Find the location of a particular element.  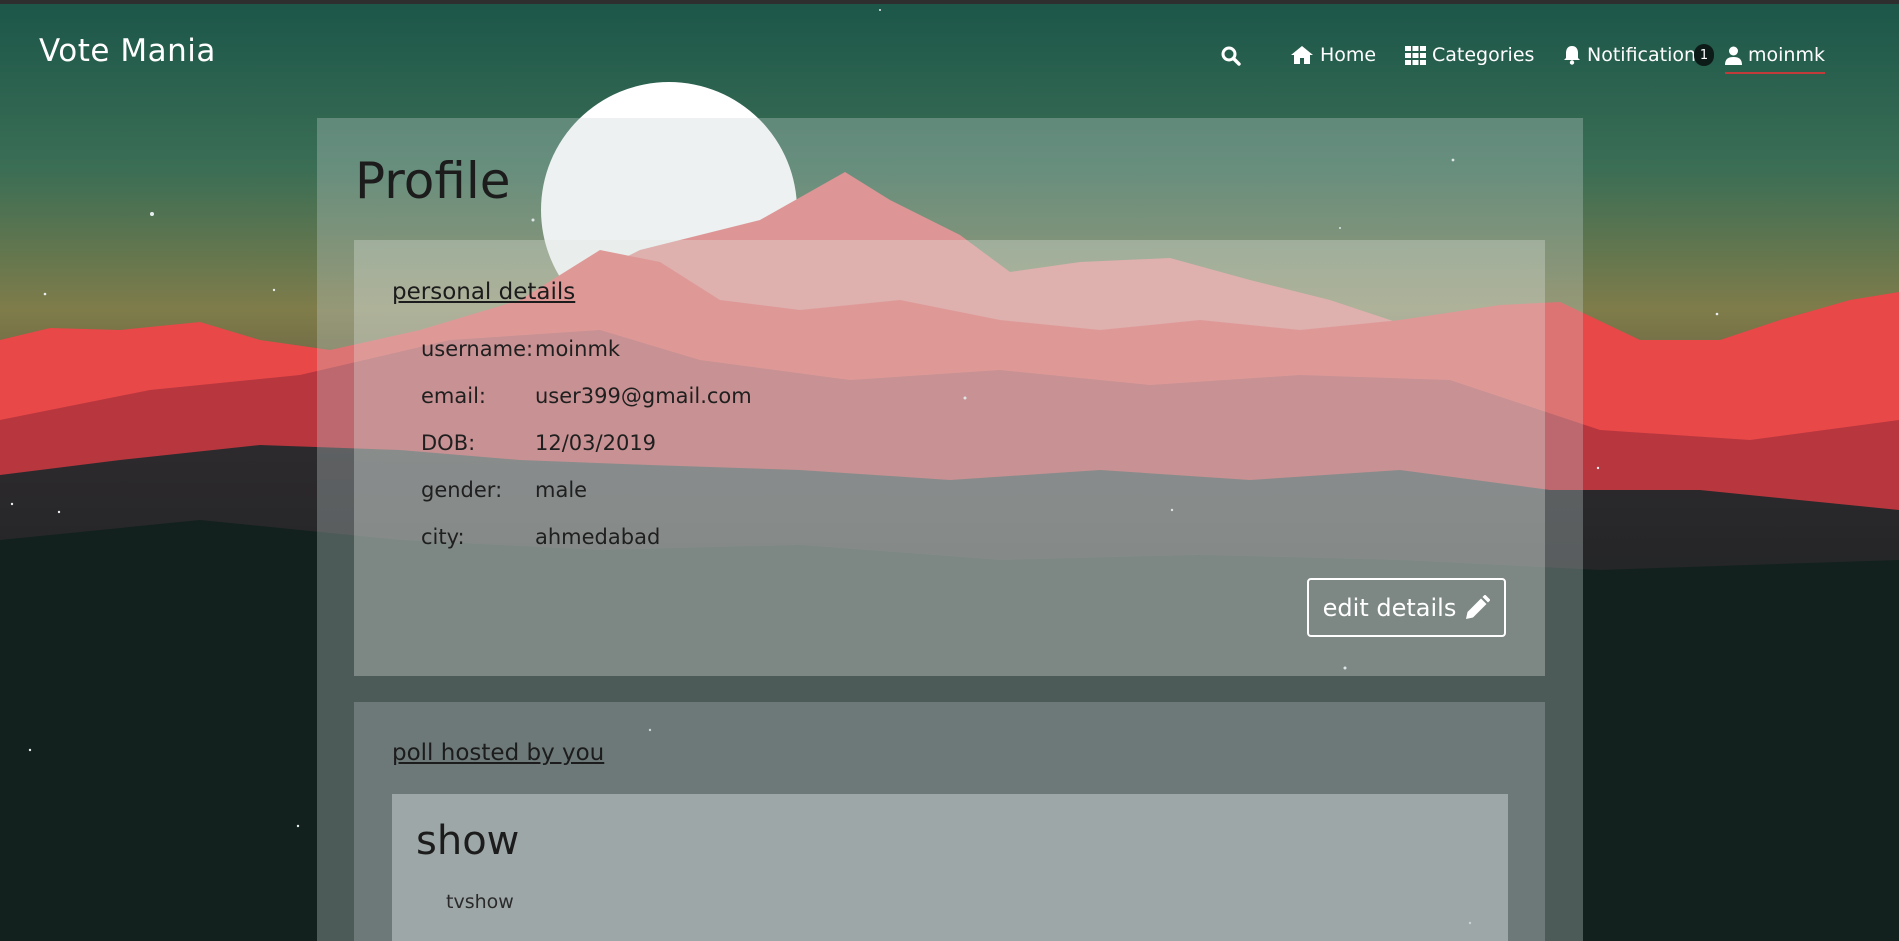

nav-user-profile: moinmk is located at coordinates (1775, 59).